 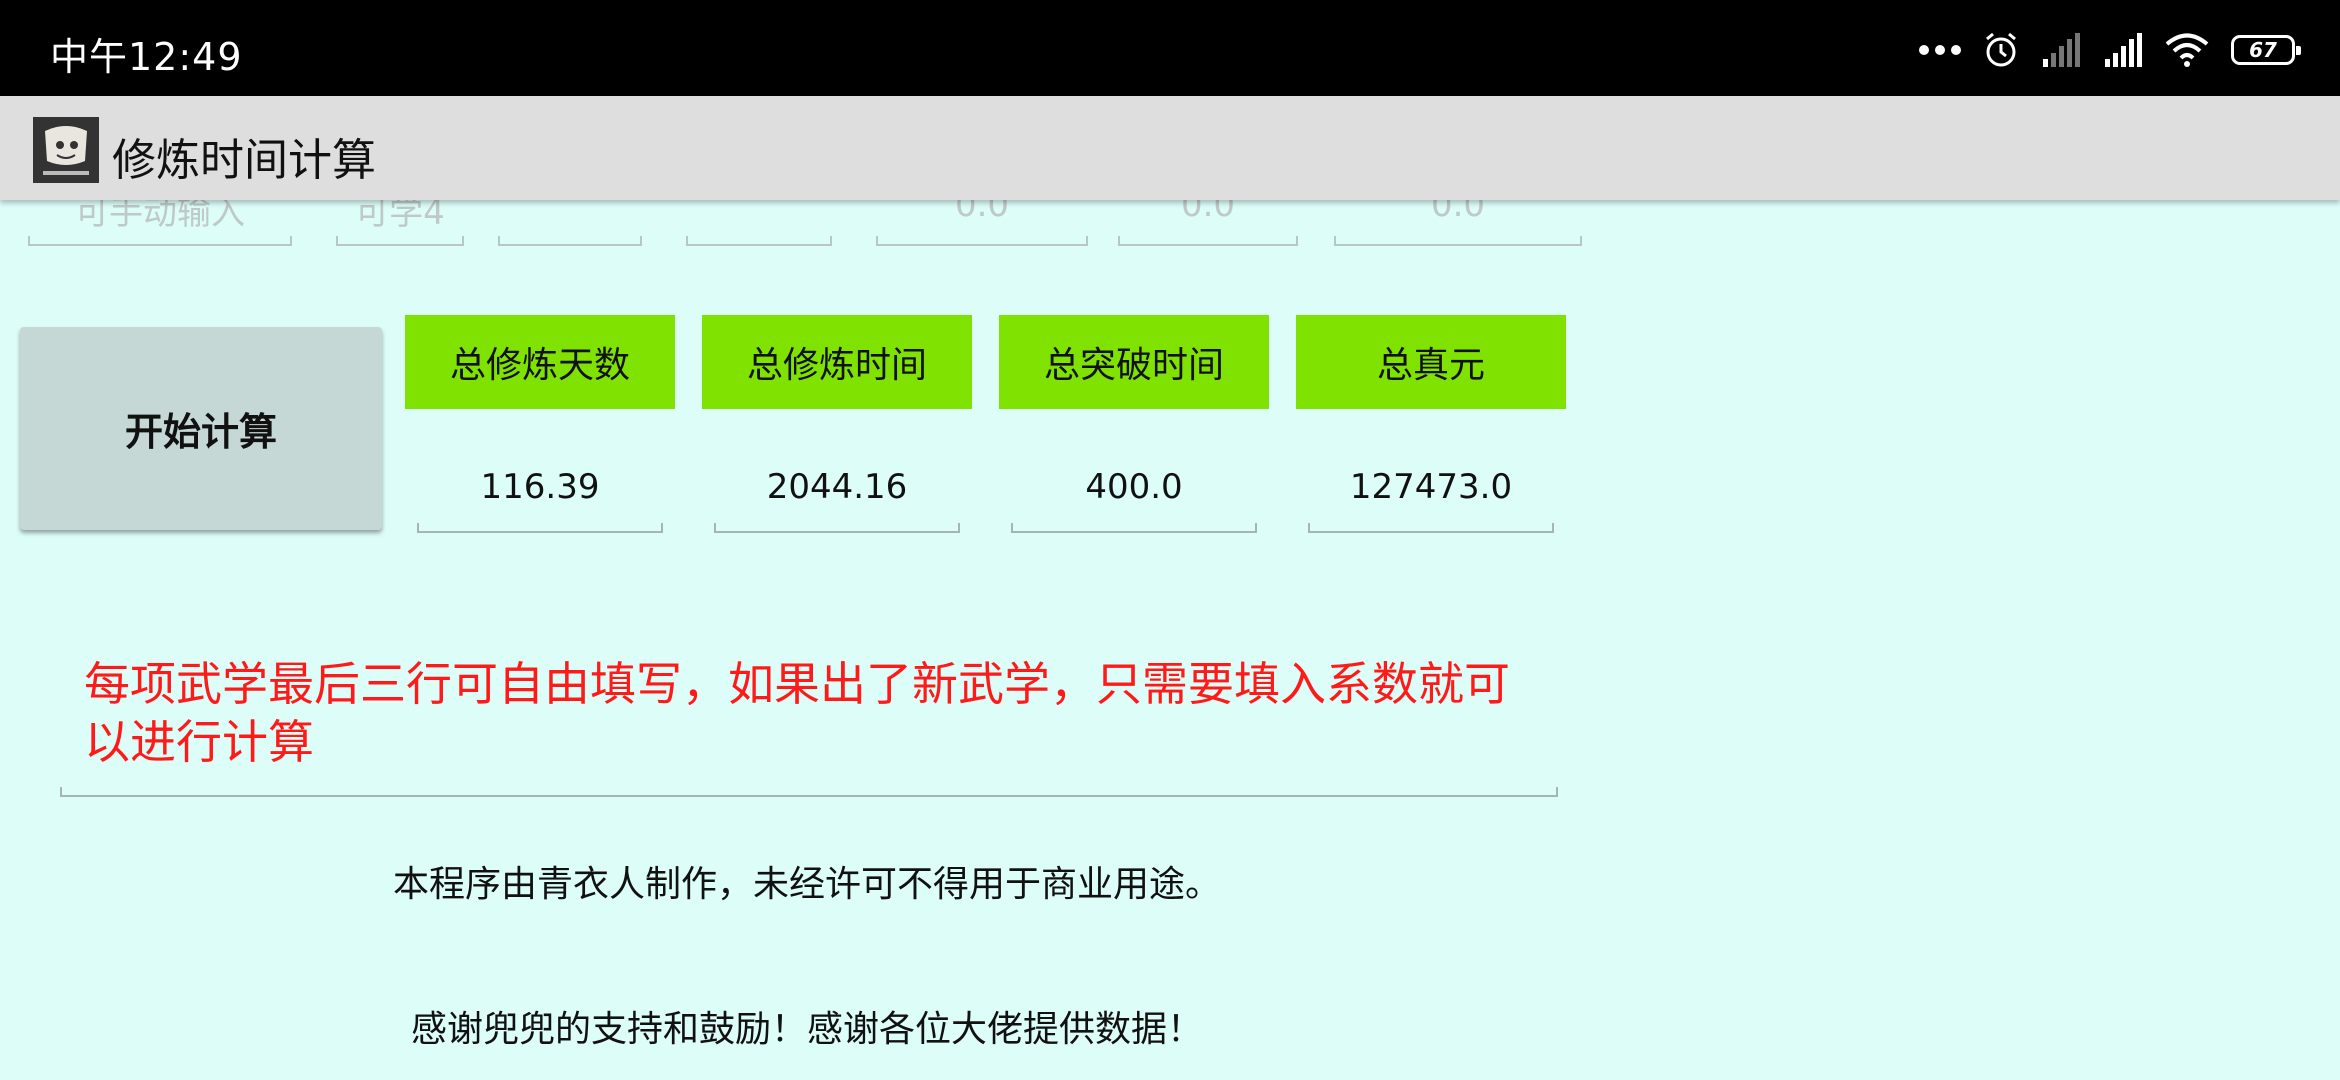 I want to click on result-total-true-essence: 127473.0, so click(x=1431, y=494).